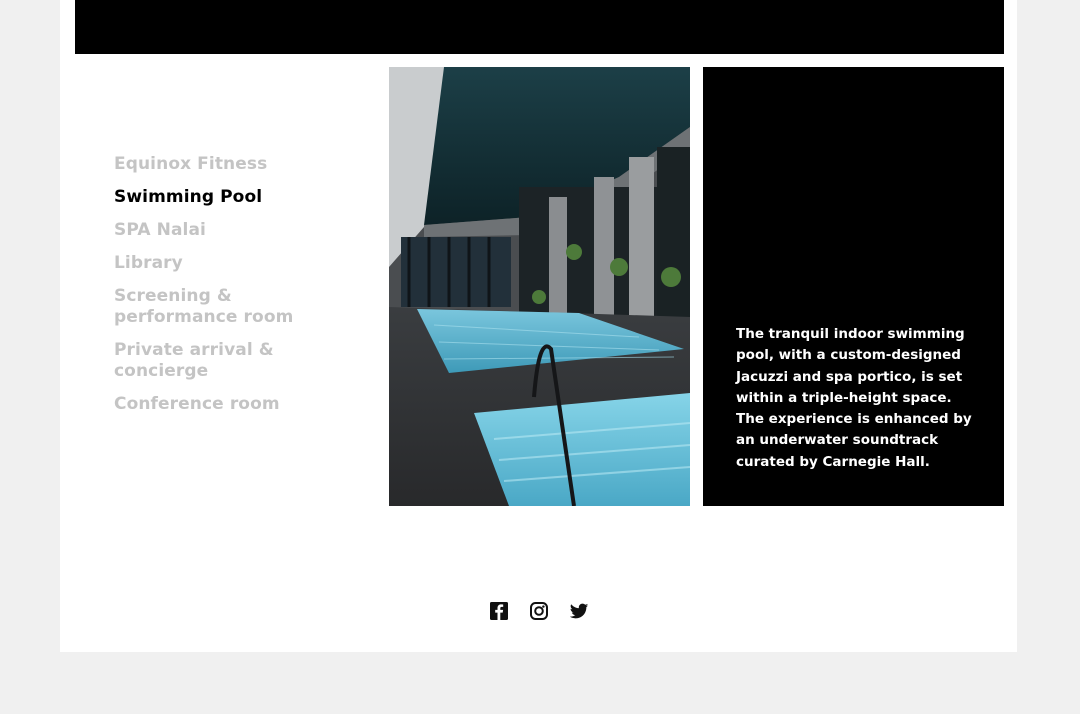 The width and height of the screenshot is (1080, 714). What do you see at coordinates (539, 611) in the screenshot?
I see `instagram-icon` at bounding box center [539, 611].